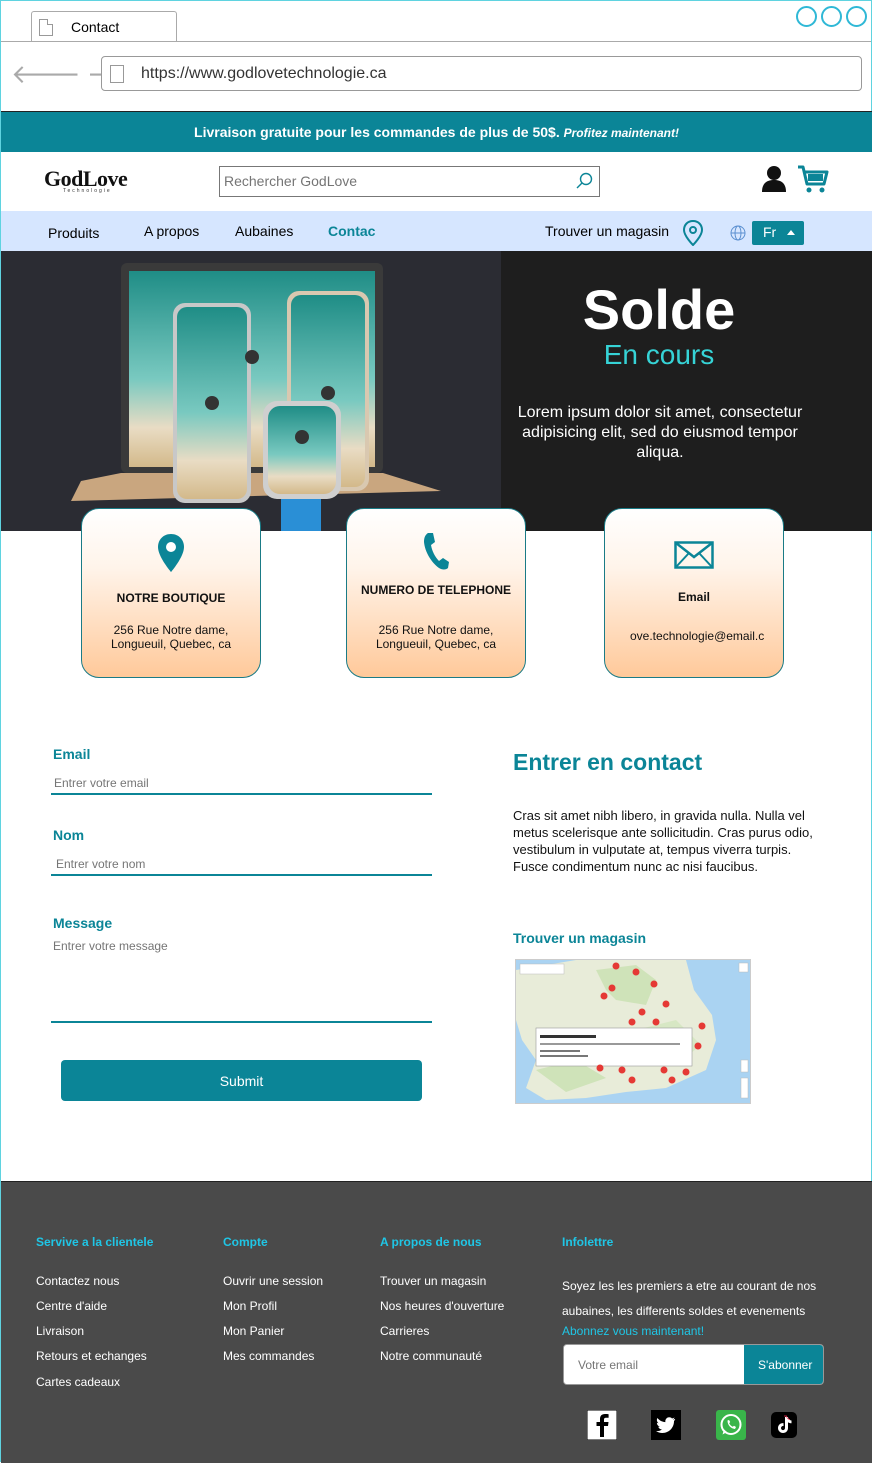  I want to click on hero-title: Solde, so click(659, 309).